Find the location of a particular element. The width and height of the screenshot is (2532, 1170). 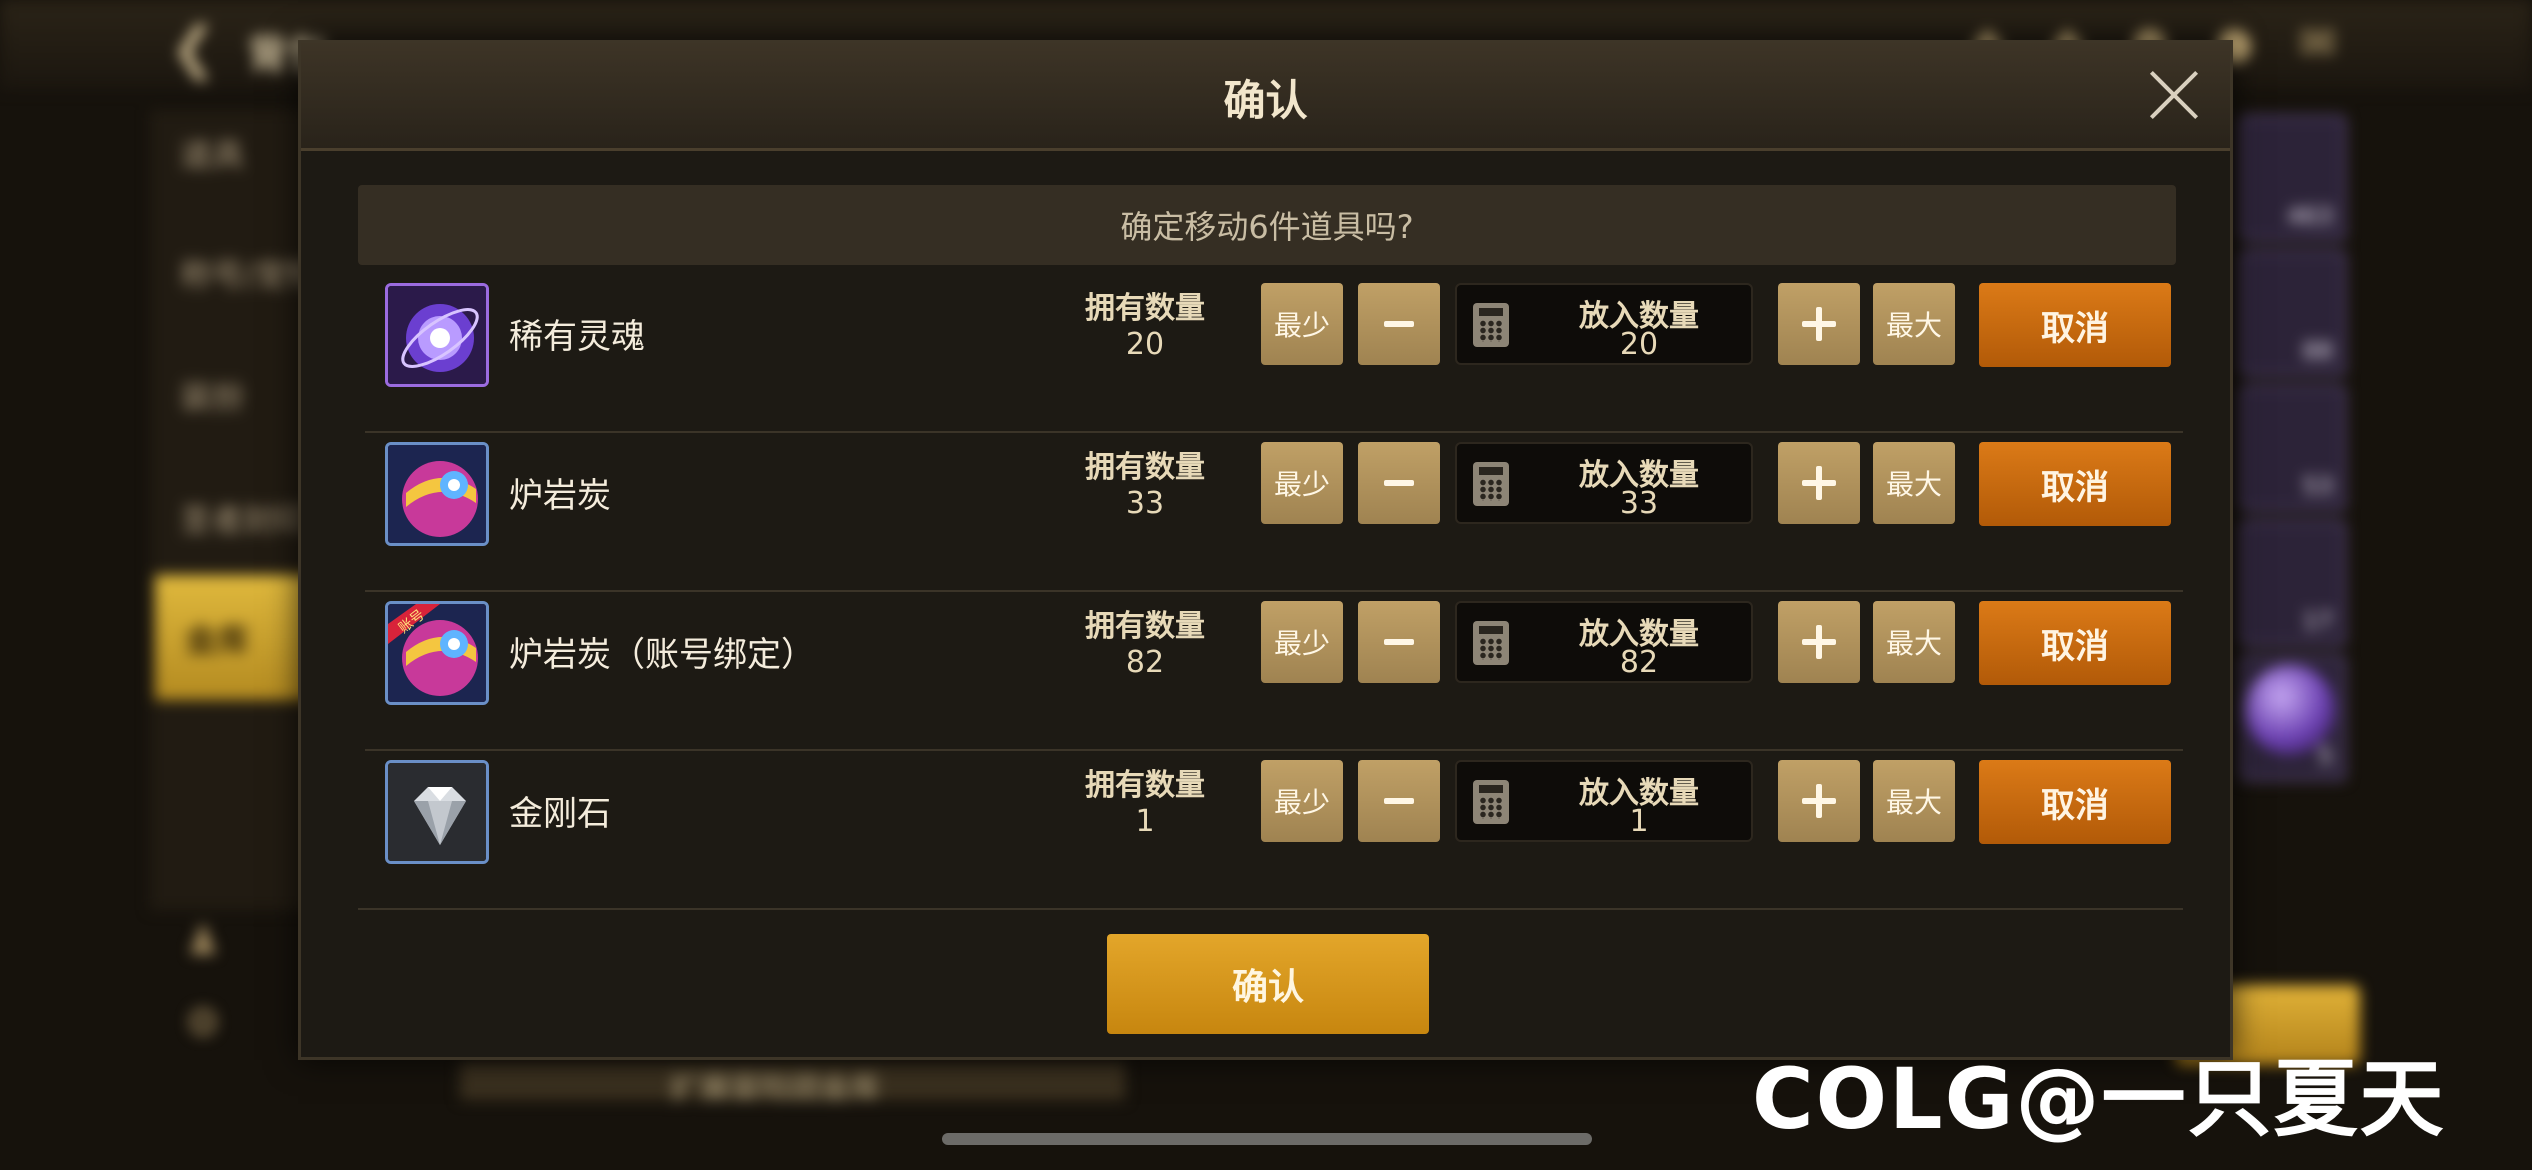

confirm-button: 确认 is located at coordinates (1268, 984).